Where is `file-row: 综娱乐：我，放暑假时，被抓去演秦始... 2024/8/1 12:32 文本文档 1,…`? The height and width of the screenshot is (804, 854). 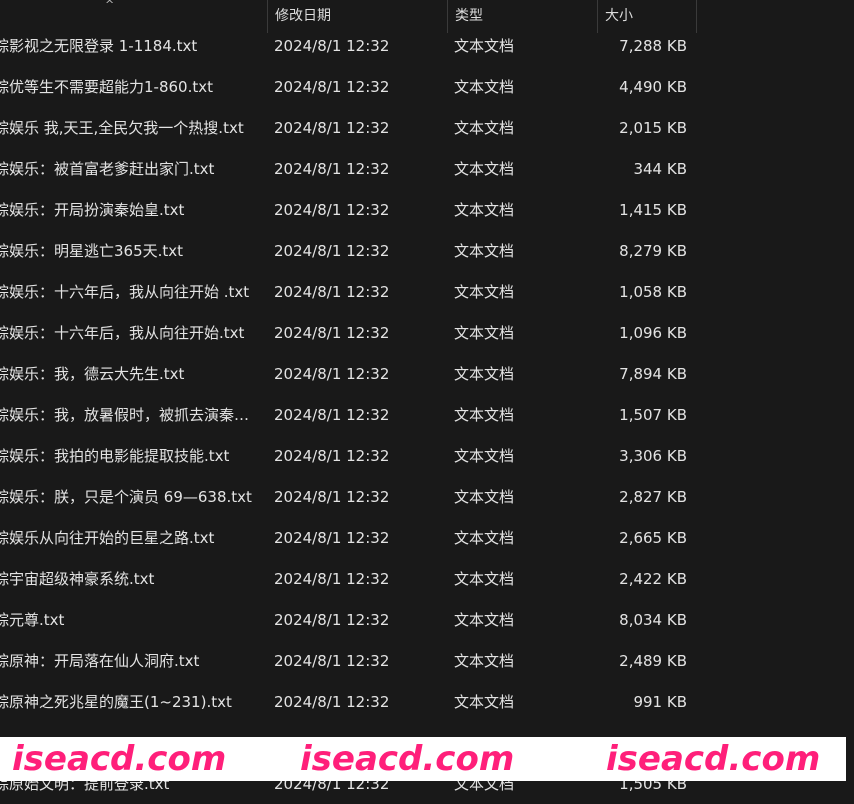
file-row: 综娱乐：我，放暑假时，被抓去演秦始... 2024/8/1 12:32 文本文档 1,… is located at coordinates (427, 415).